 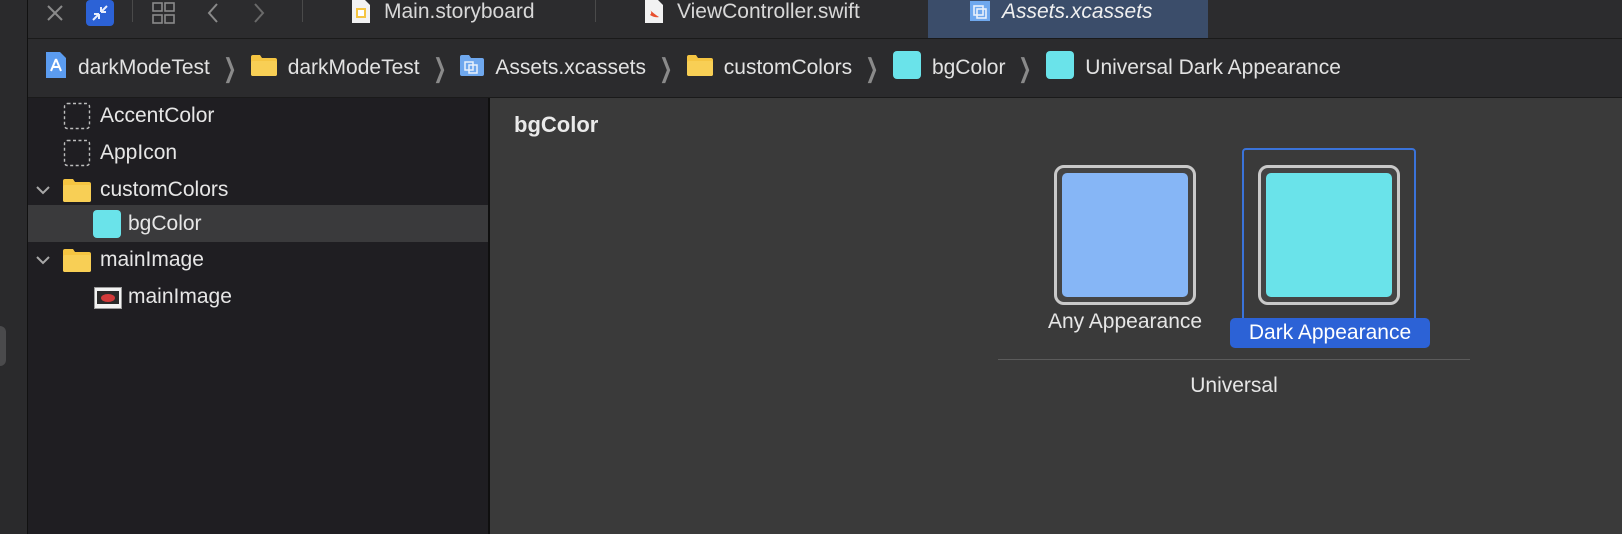 I want to click on dark-appearance-well, so click(x=1329, y=235).